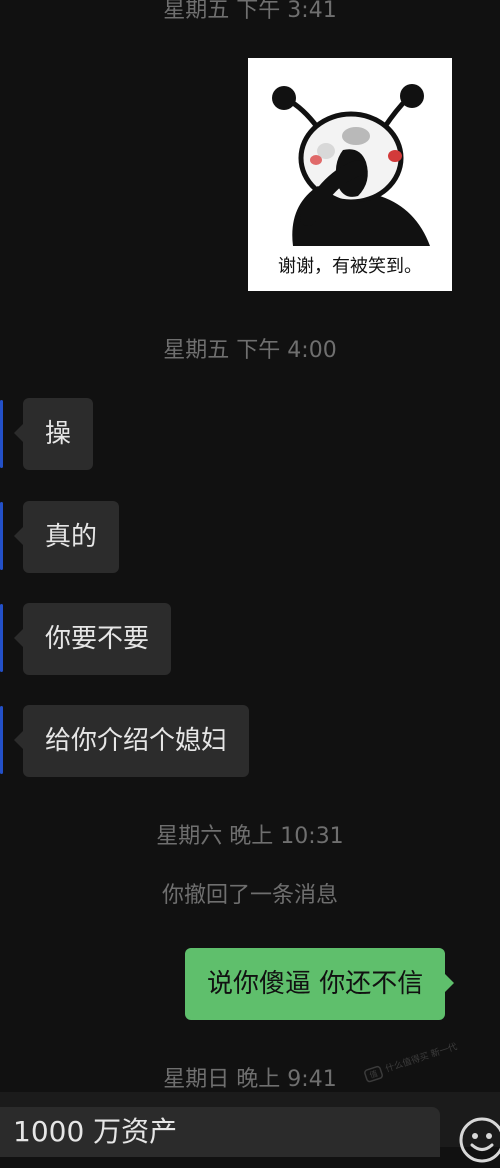  I want to click on message-bubble-sent: 说你傻逼 你还不信, so click(320, 984).